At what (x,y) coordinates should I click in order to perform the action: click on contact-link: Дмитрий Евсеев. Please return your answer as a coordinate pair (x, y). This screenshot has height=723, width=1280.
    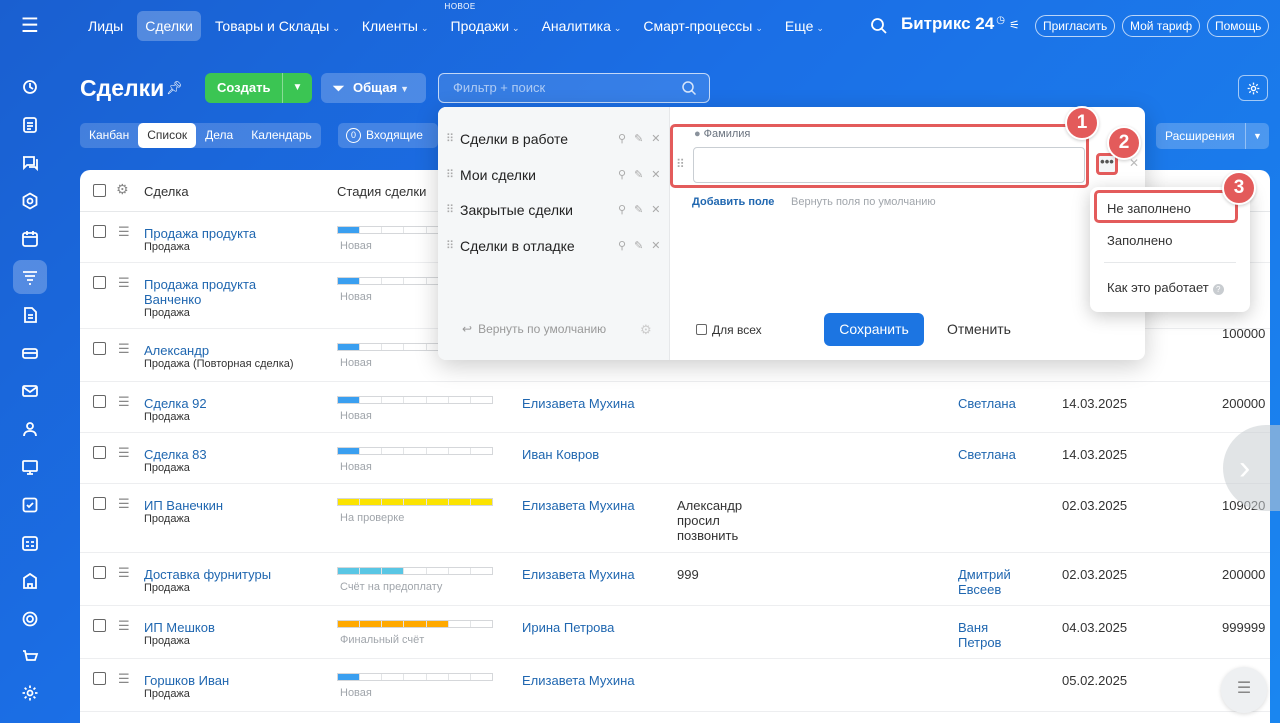
    Looking at the image, I should click on (993, 582).